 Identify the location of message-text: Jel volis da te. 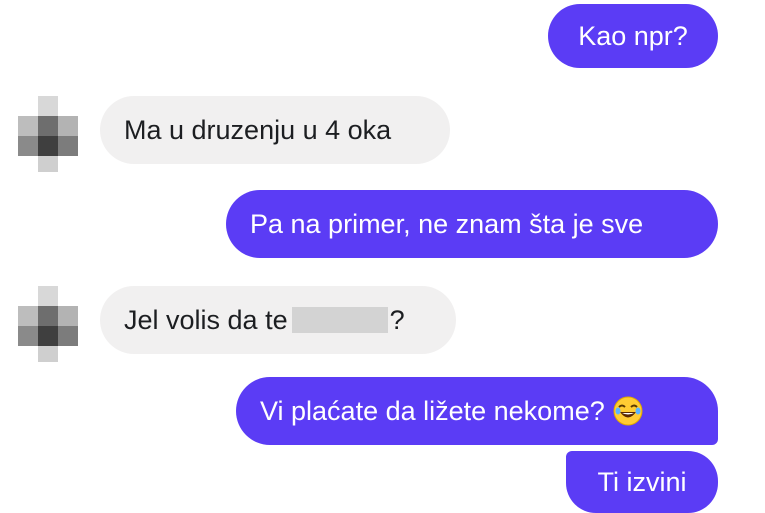
(206, 320).